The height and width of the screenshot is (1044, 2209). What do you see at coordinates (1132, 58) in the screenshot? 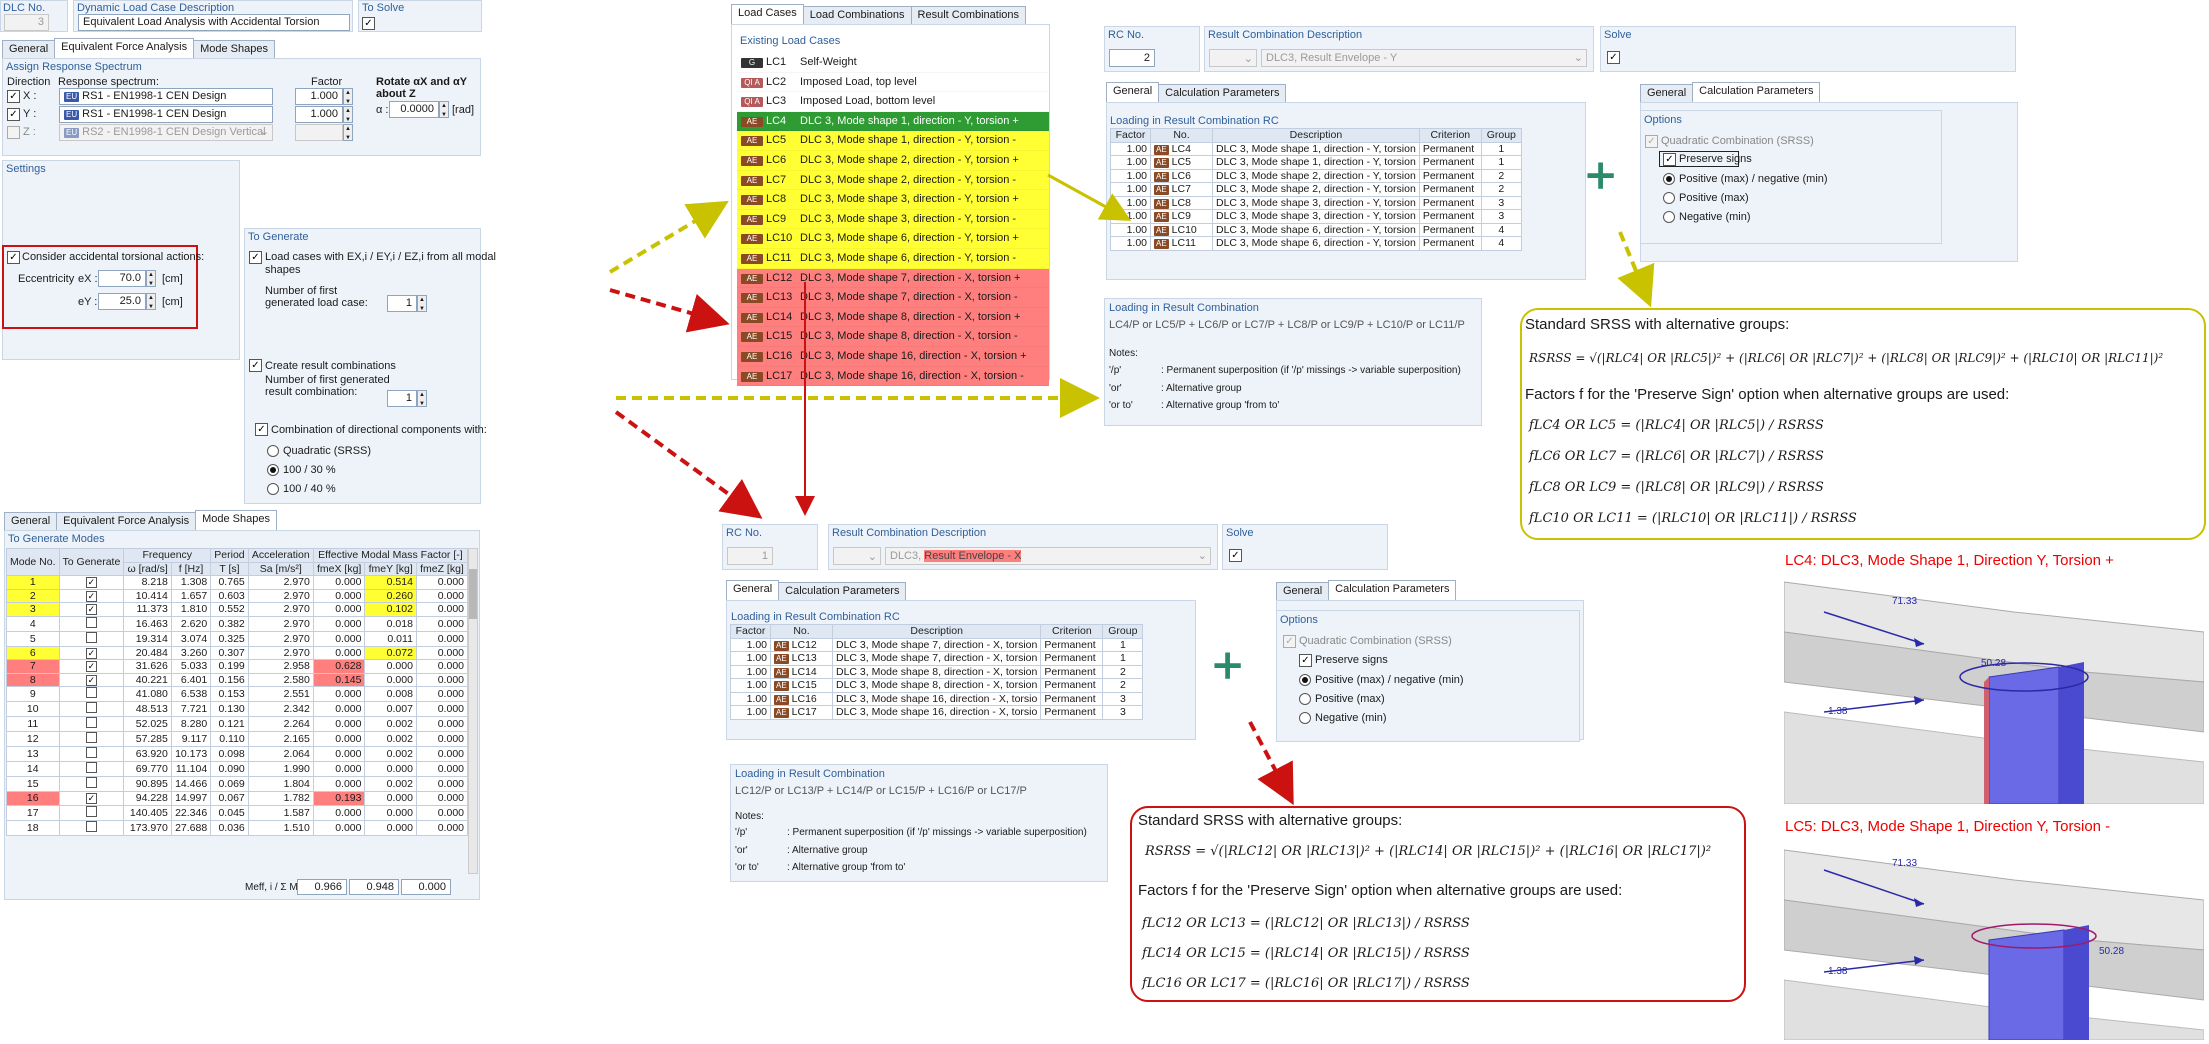
I see `rcy-no-field: 2` at bounding box center [1132, 58].